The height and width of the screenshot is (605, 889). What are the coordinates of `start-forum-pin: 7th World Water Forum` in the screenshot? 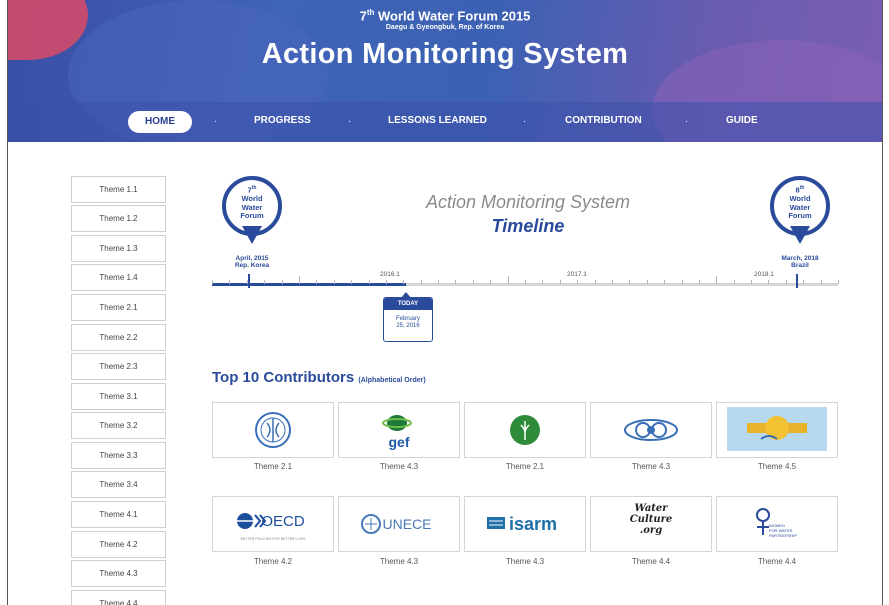 It's located at (252, 214).